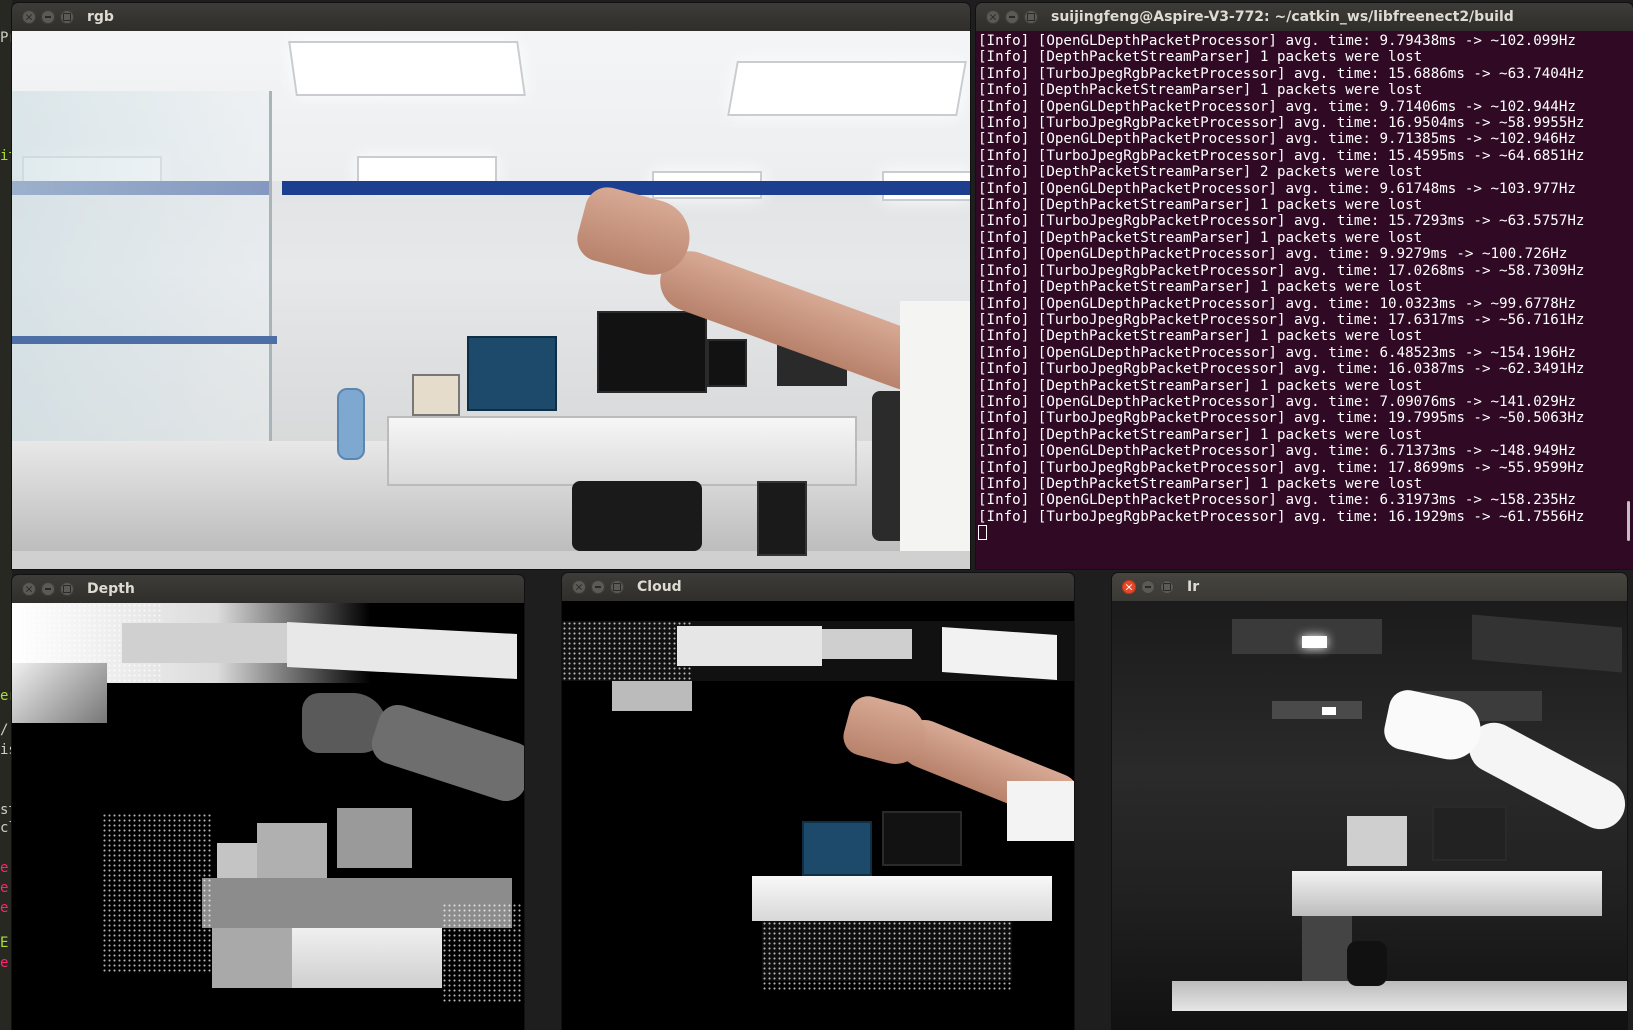 The image size is (1633, 1030). What do you see at coordinates (1193, 587) in the screenshot?
I see `window-title: Ir` at bounding box center [1193, 587].